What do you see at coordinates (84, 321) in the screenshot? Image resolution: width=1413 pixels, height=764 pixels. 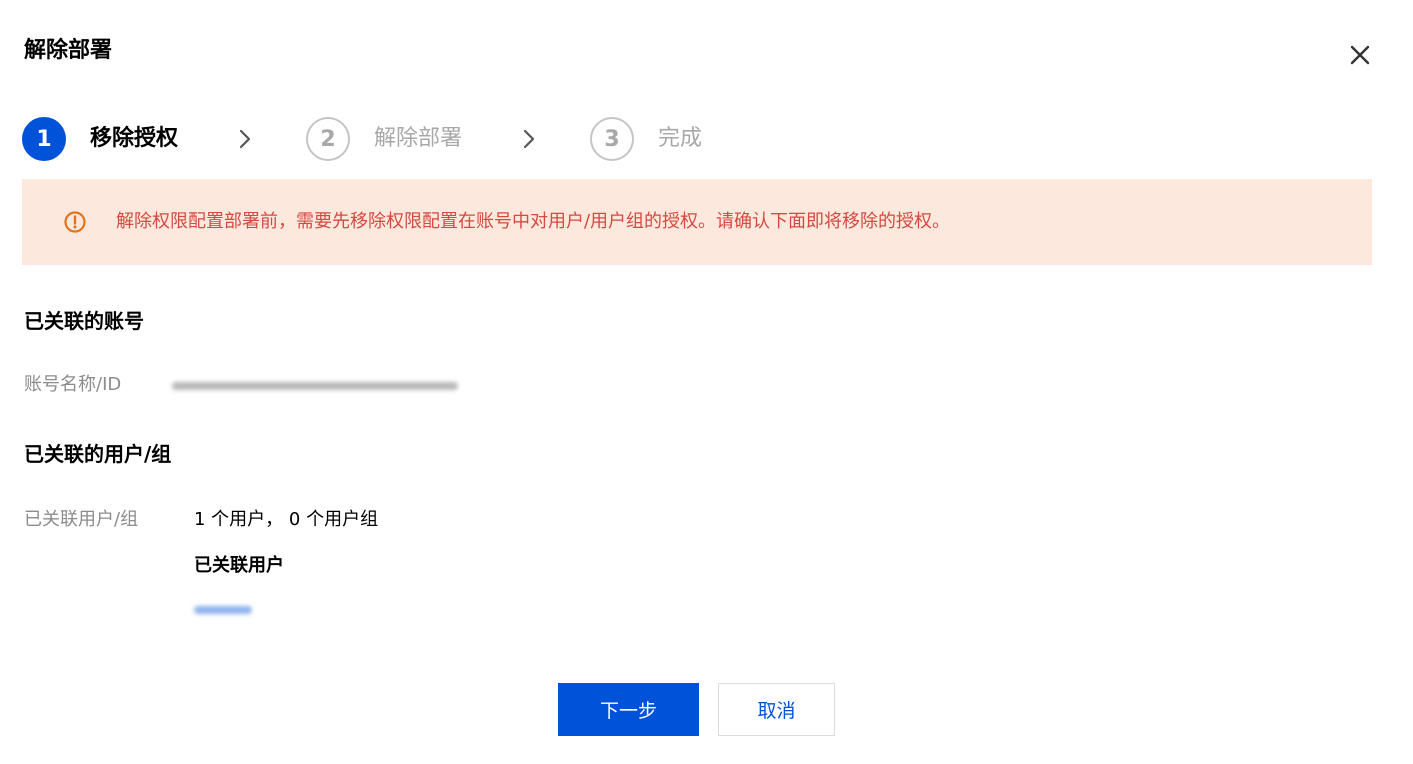 I see `linked-account-heading: 已关联的账号` at bounding box center [84, 321].